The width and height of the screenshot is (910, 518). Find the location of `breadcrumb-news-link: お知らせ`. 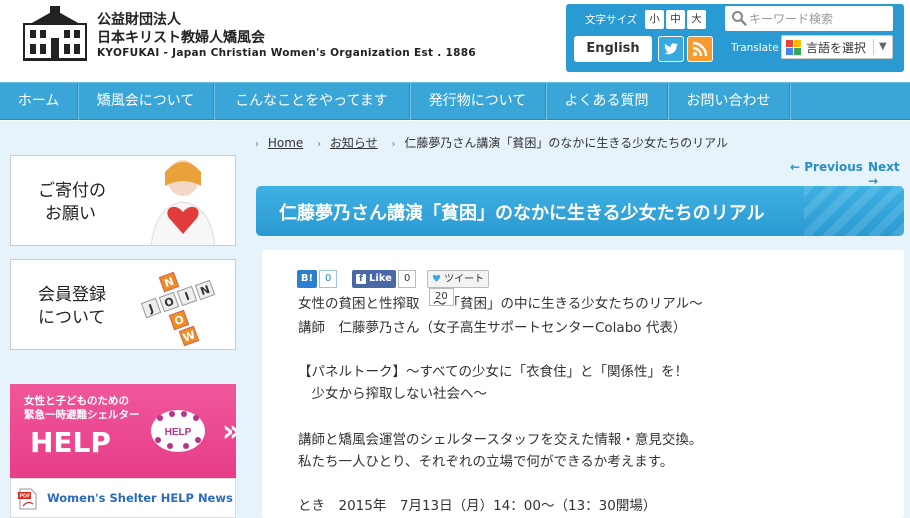

breadcrumb-news-link: お知らせ is located at coordinates (354, 143).